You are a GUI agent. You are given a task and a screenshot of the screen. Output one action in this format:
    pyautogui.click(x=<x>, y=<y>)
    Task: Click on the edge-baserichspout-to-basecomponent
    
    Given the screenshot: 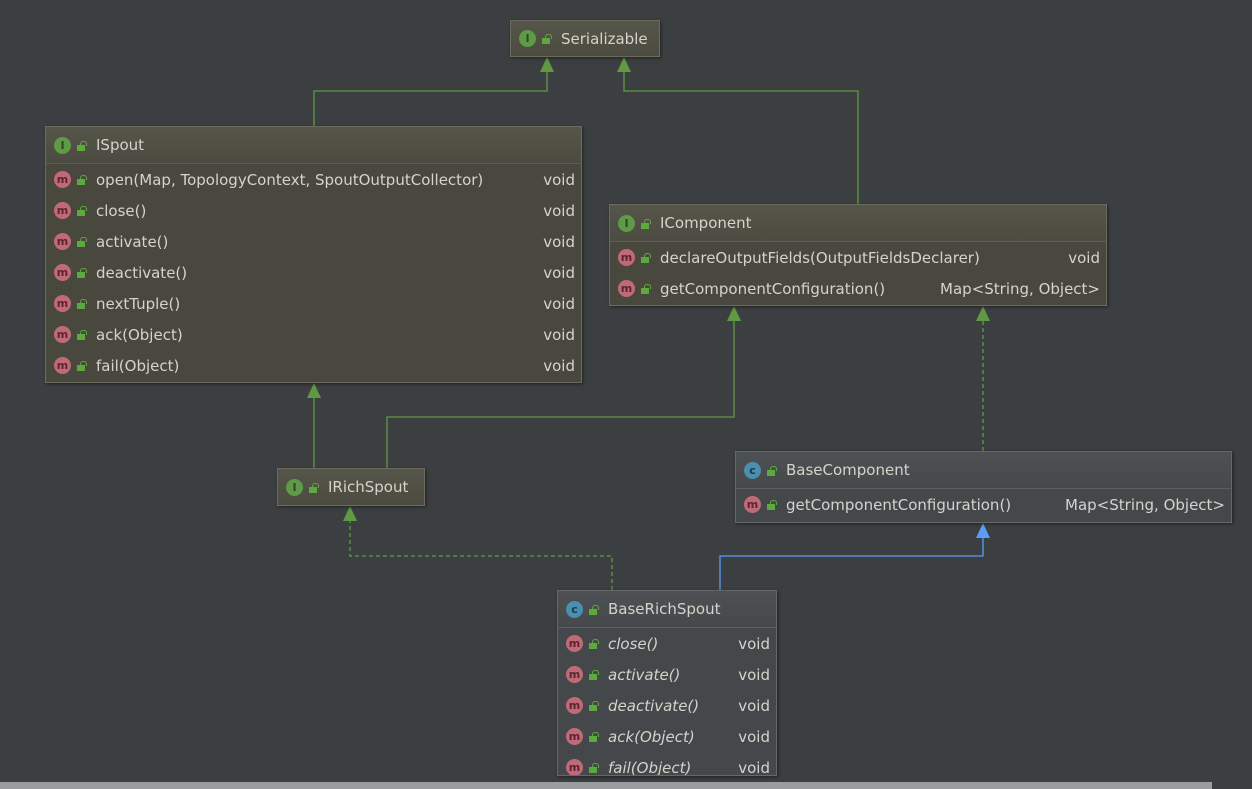 What is the action you would take?
    pyautogui.click(x=851, y=563)
    